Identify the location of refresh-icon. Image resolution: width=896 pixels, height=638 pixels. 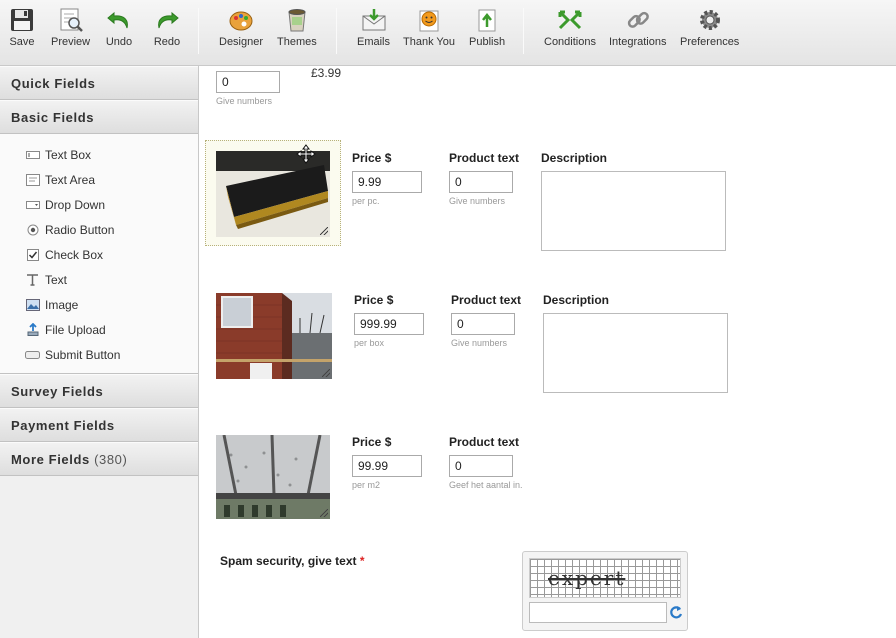
(676, 613).